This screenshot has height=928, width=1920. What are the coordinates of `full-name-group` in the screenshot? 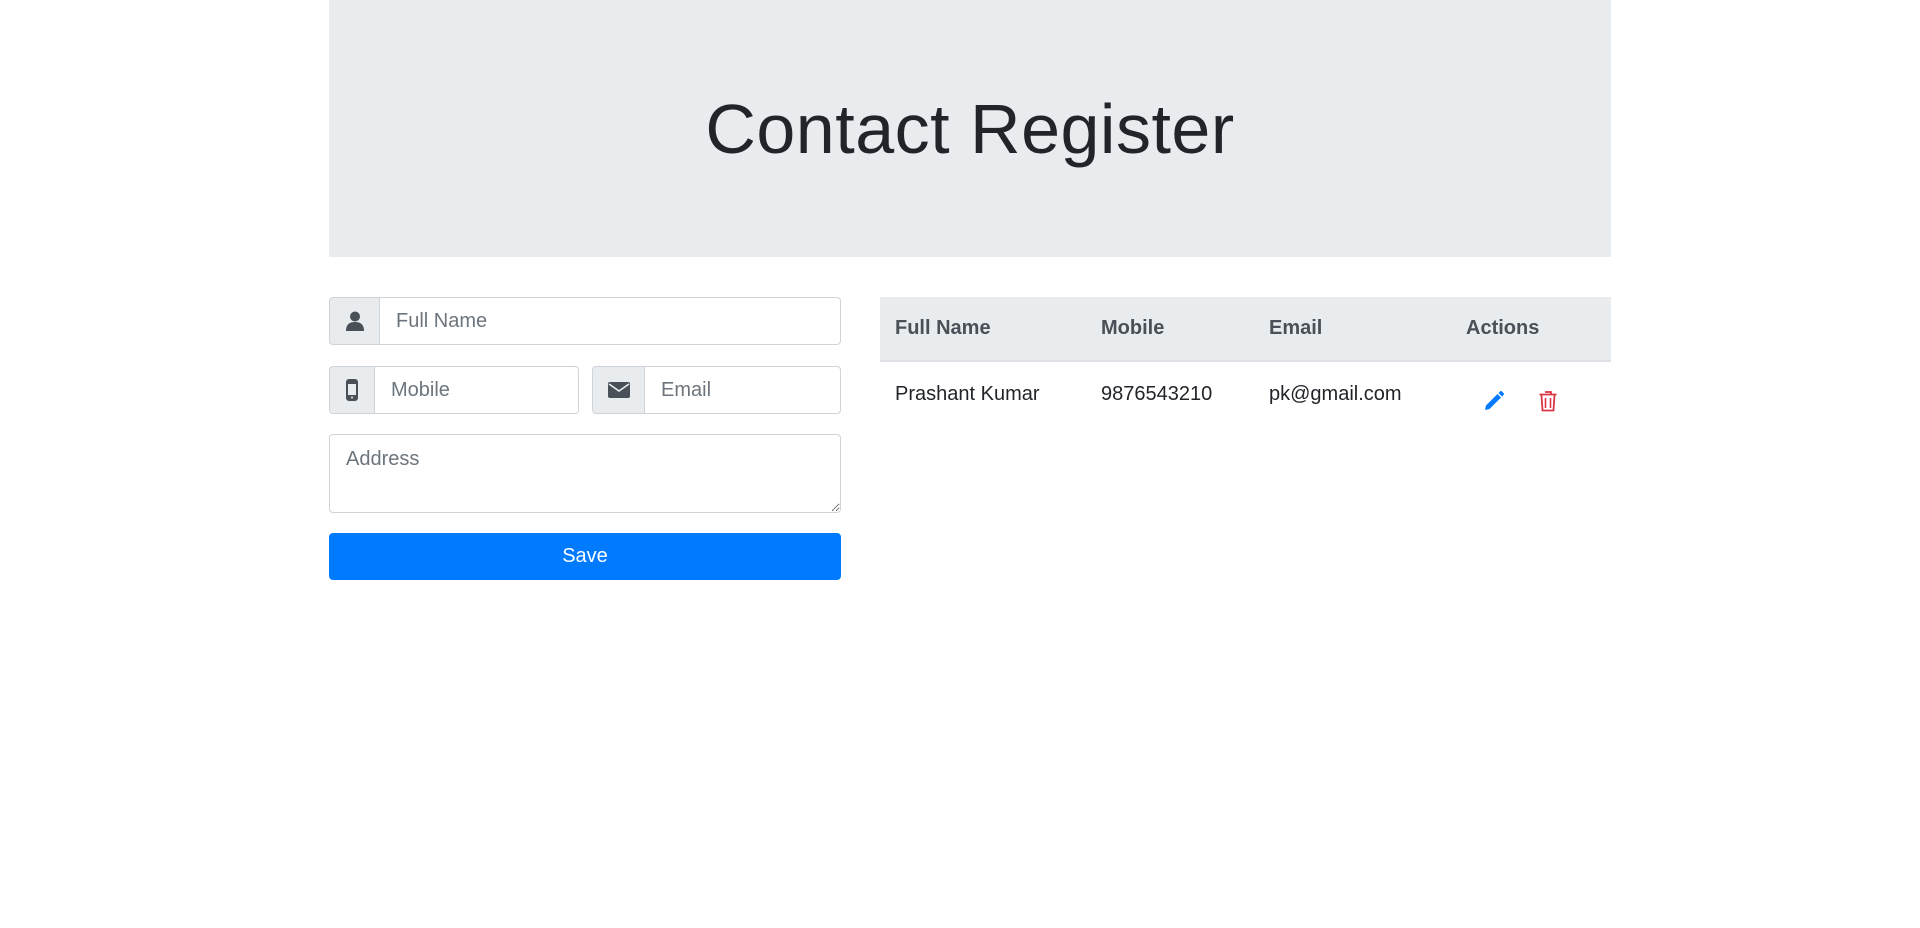 It's located at (585, 321).